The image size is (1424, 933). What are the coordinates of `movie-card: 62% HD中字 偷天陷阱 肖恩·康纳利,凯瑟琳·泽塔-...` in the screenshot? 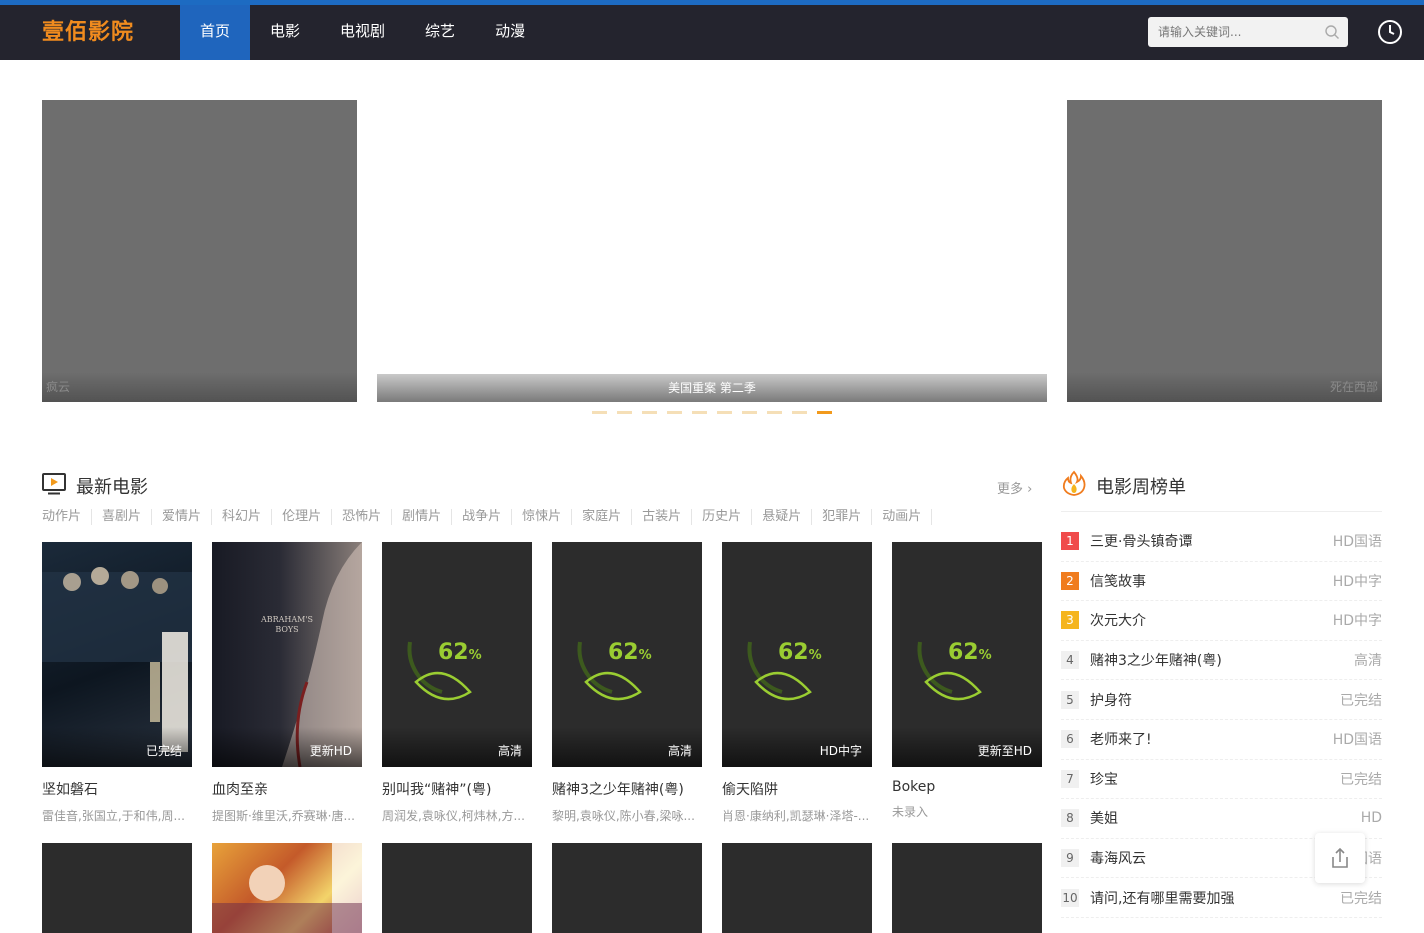 It's located at (797, 683).